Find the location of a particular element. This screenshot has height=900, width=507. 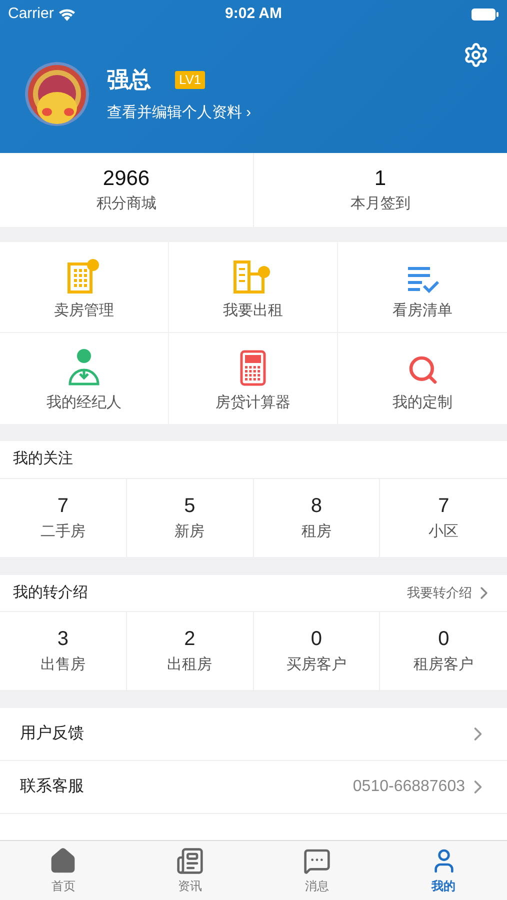

carrier-text: Carrier is located at coordinates (31, 14).